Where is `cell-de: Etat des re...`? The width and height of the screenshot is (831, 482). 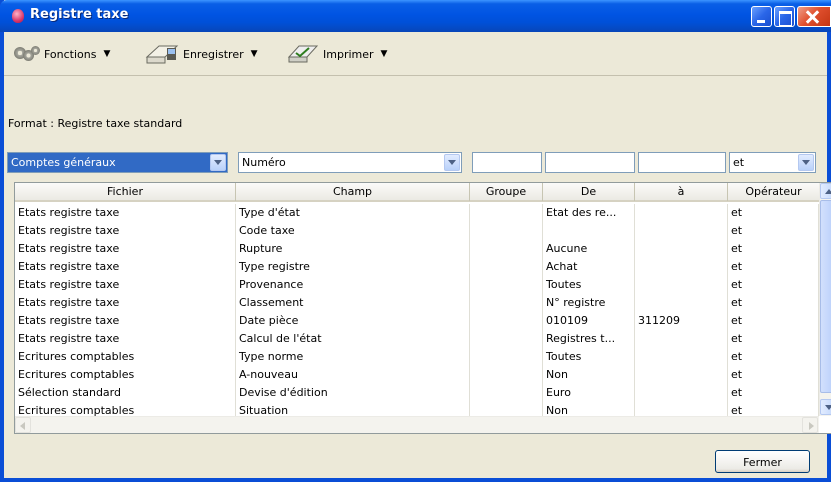 cell-de: Etat des re... is located at coordinates (589, 213).